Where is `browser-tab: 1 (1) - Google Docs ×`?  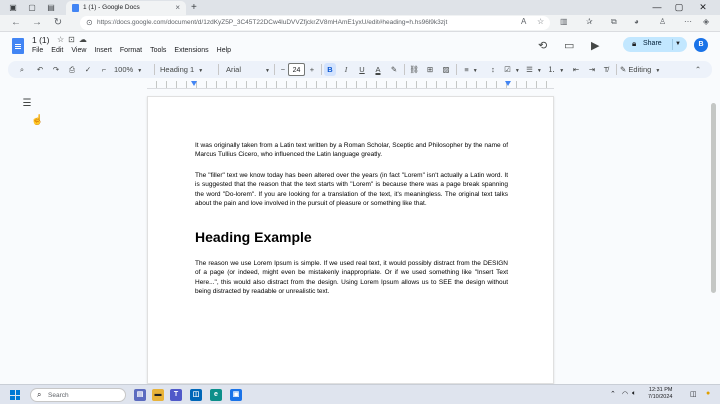 browser-tab: 1 (1) - Google Docs × is located at coordinates (126, 8).